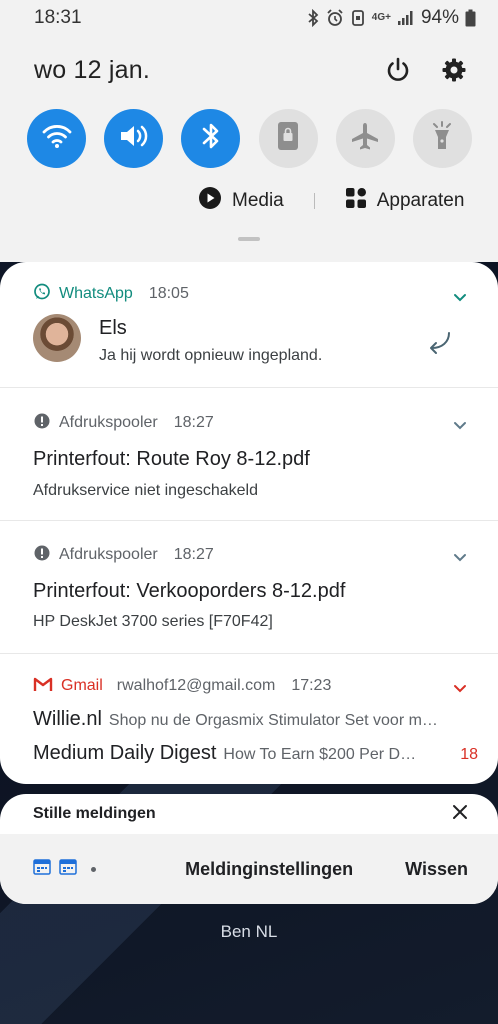 The width and height of the screenshot is (498, 1024). What do you see at coordinates (249, 139) in the screenshot?
I see `quick-toggles` at bounding box center [249, 139].